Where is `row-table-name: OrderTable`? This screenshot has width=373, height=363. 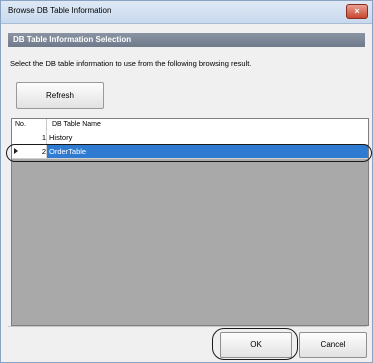 row-table-name: OrderTable is located at coordinates (68, 151).